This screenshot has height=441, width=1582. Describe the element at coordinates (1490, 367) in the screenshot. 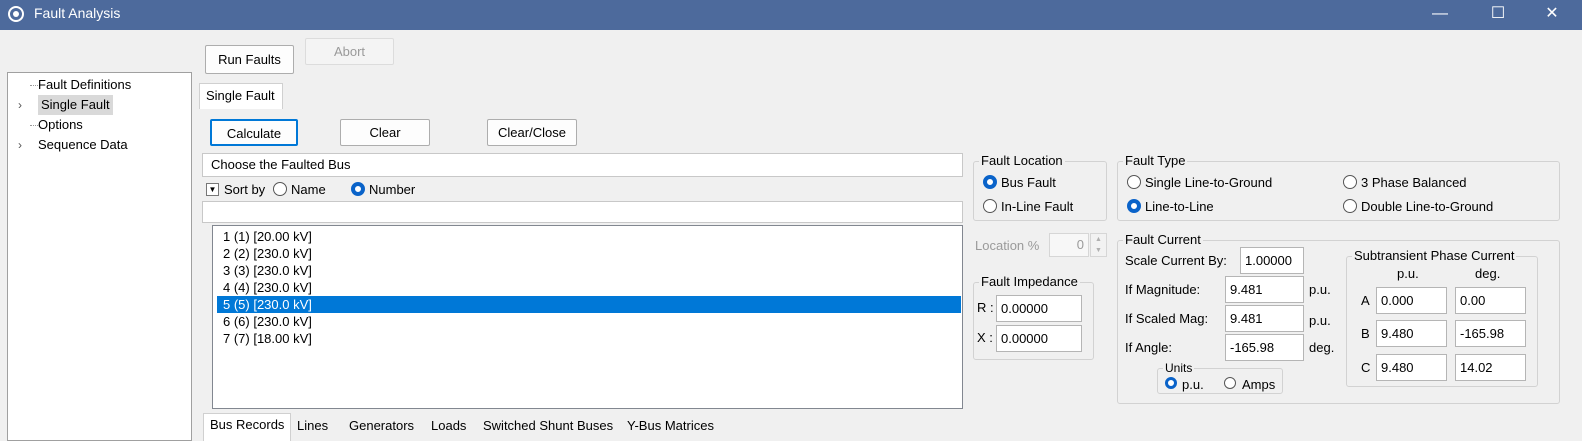

I see `phase-c-deg: 14.02` at that location.